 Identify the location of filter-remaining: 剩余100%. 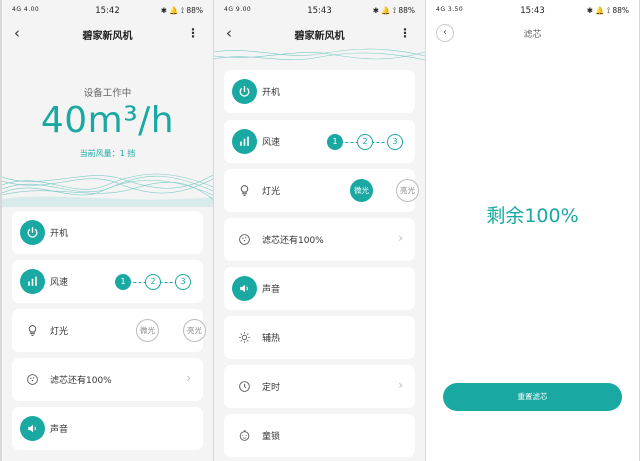
(532, 216).